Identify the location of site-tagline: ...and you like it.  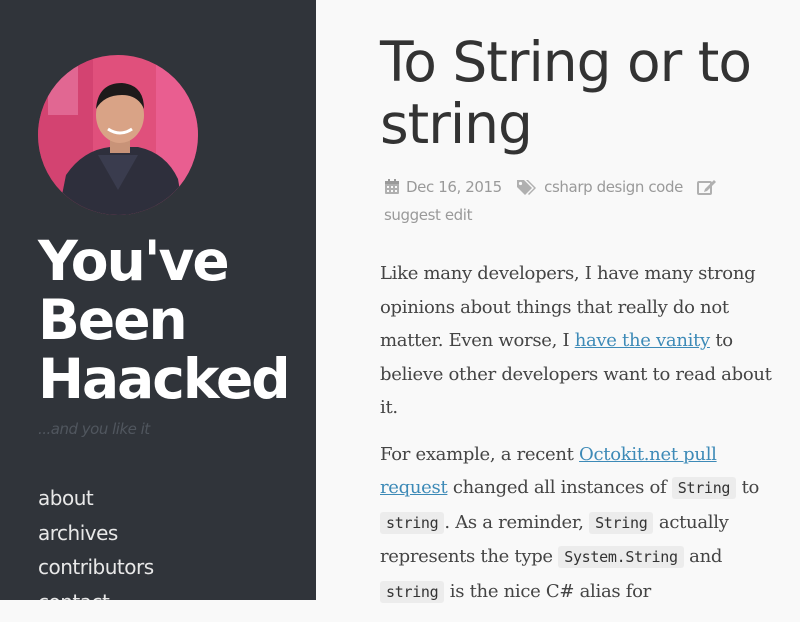
(94, 429).